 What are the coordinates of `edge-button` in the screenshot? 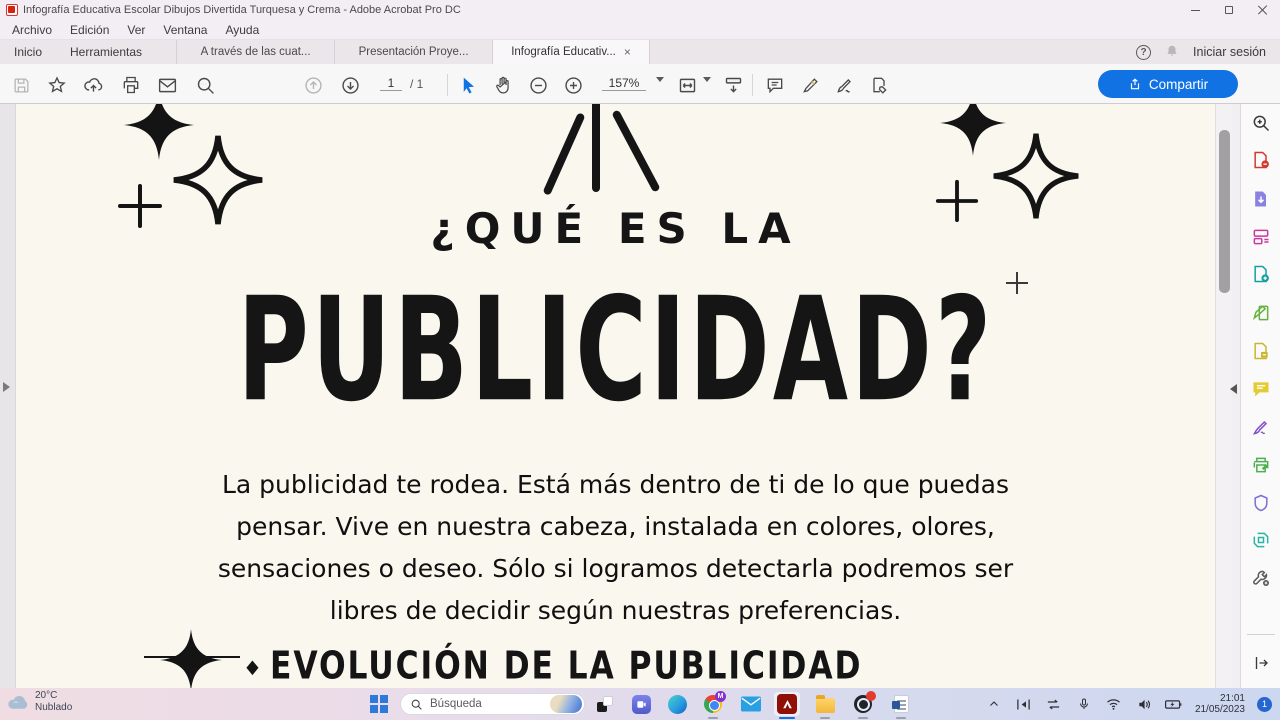 It's located at (677, 704).